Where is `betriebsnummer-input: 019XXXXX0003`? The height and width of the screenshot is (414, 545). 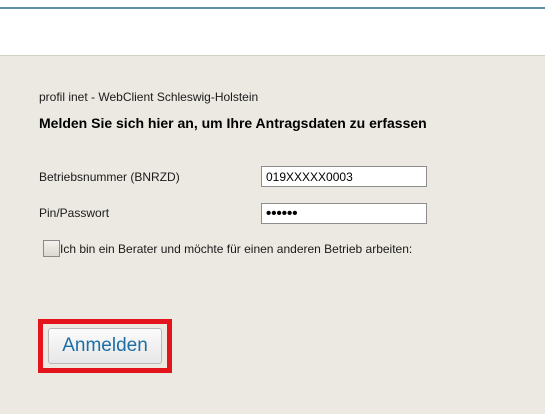 betriebsnummer-input: 019XXXXX0003 is located at coordinates (344, 176).